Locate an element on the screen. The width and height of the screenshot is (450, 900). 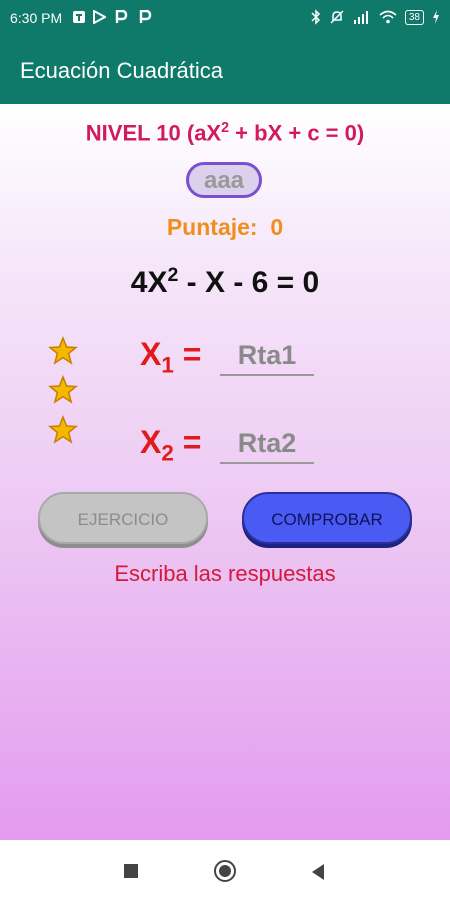
score-display: Puntaje: 0 is located at coordinates (225, 227).